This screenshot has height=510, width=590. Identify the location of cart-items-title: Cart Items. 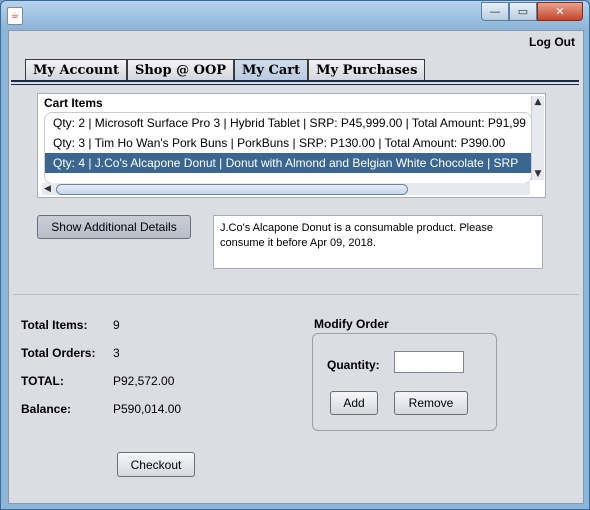
(73, 103).